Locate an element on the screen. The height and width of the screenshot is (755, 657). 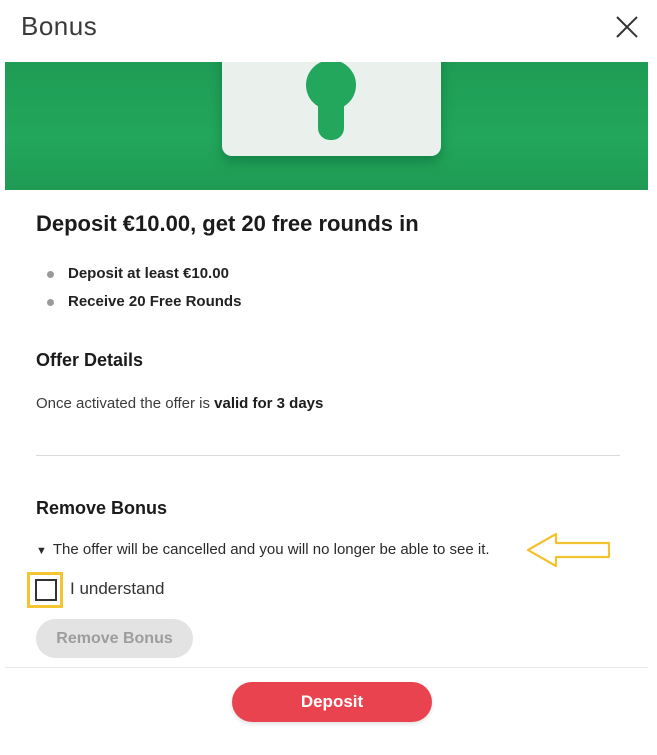
footer-divider is located at coordinates (326, 667).